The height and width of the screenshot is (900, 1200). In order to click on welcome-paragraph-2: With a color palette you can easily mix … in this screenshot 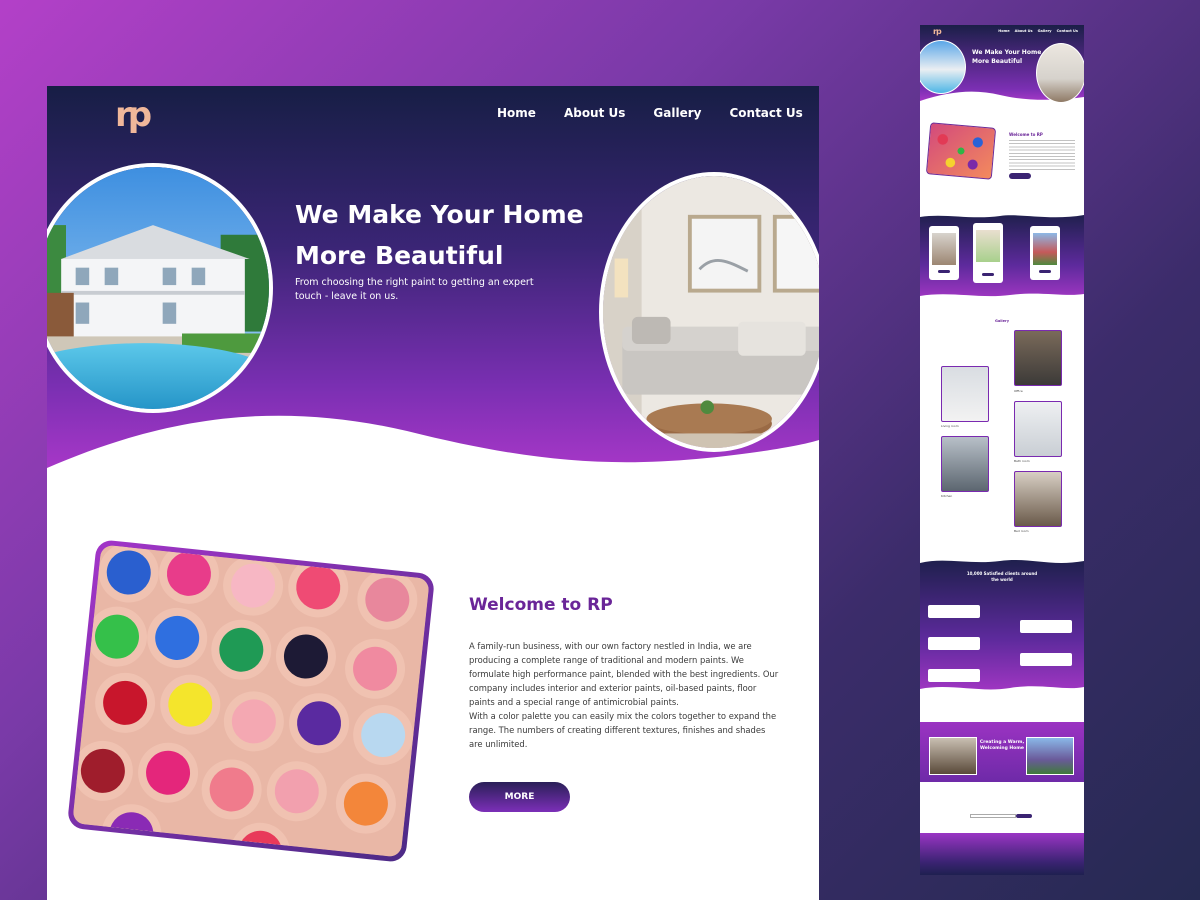, I will do `click(623, 730)`.